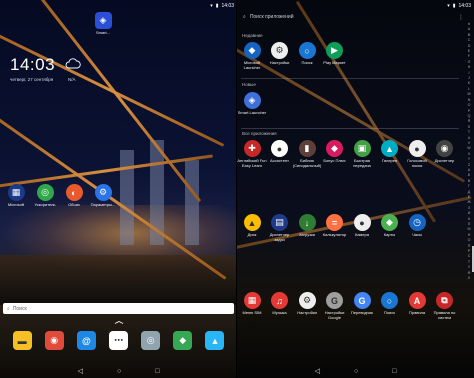 This screenshot has height=378, width=474. What do you see at coordinates (54, 340) in the screenshot?
I see `chrome-icon: ◉` at bounding box center [54, 340].